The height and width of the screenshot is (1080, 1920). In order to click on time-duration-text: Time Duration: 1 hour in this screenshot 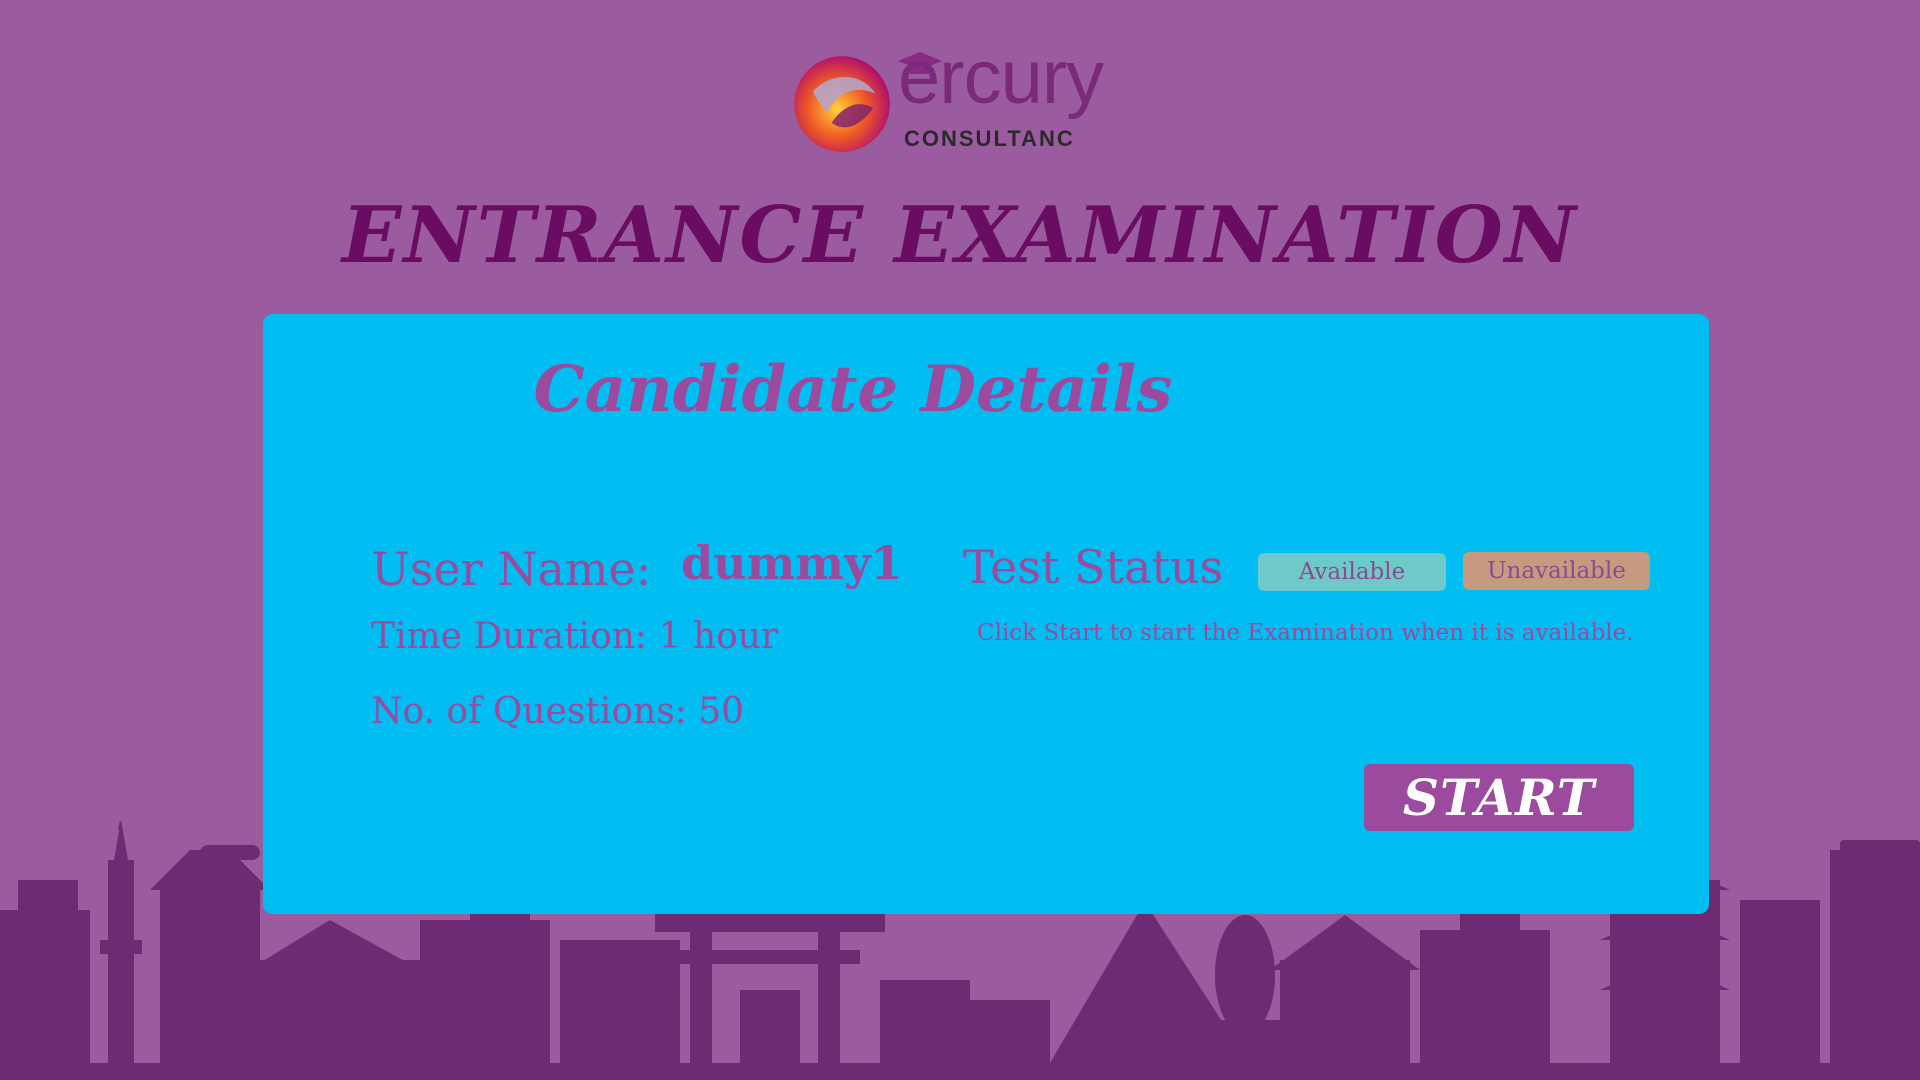, I will do `click(575, 636)`.